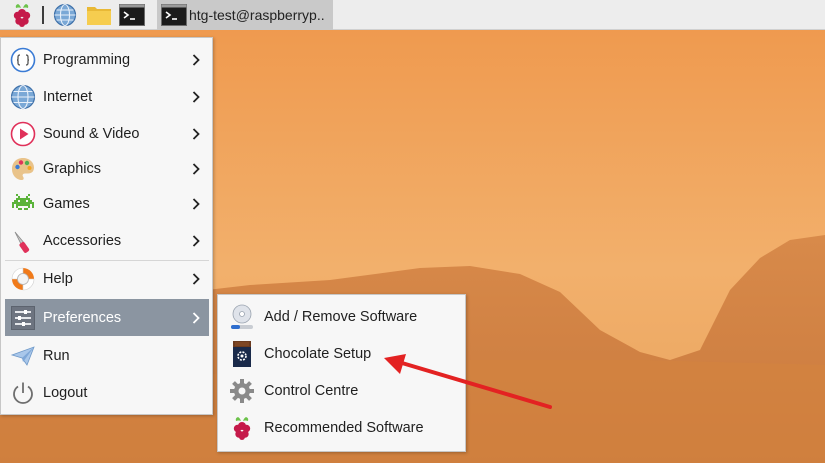  I want to click on raspberry-menu-icon, so click(22, 15).